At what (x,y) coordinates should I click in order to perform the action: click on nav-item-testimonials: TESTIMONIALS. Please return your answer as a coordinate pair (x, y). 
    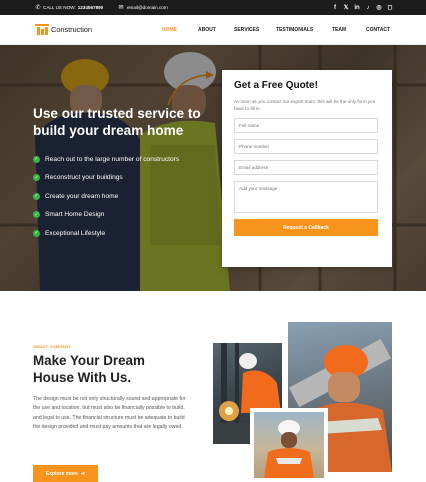
    Looking at the image, I should click on (304, 30).